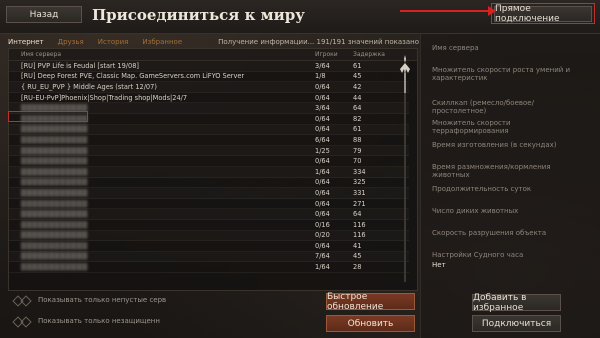 This screenshot has height=338, width=600. Describe the element at coordinates (113, 42) in the screenshot. I see `tab-history: История` at that location.